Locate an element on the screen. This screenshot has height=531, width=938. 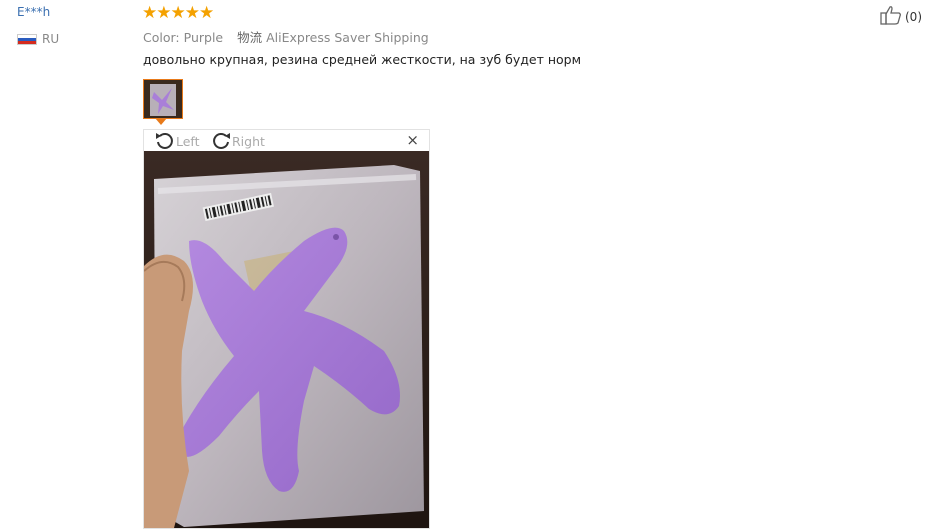
rotate-left-icon is located at coordinates (165, 141).